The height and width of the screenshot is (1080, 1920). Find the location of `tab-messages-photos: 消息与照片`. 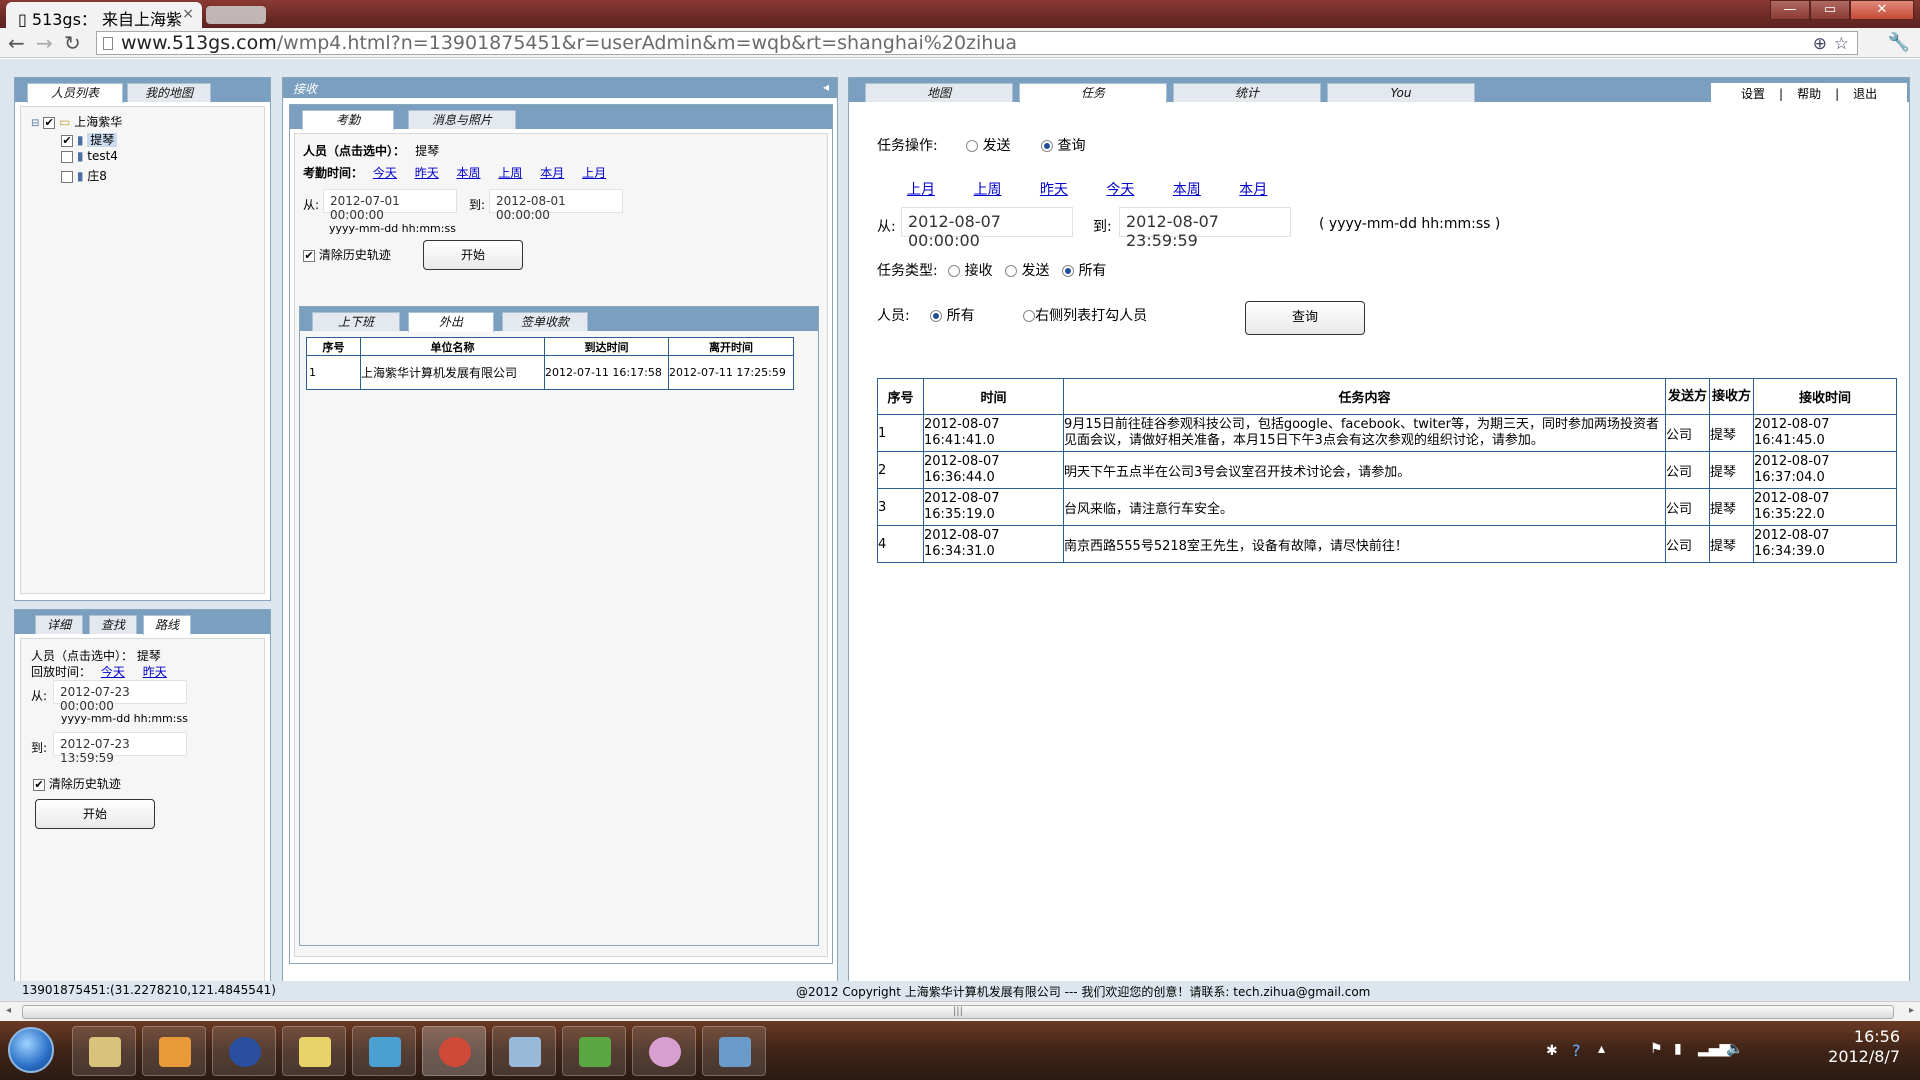

tab-messages-photos: 消息与照片 is located at coordinates (462, 119).